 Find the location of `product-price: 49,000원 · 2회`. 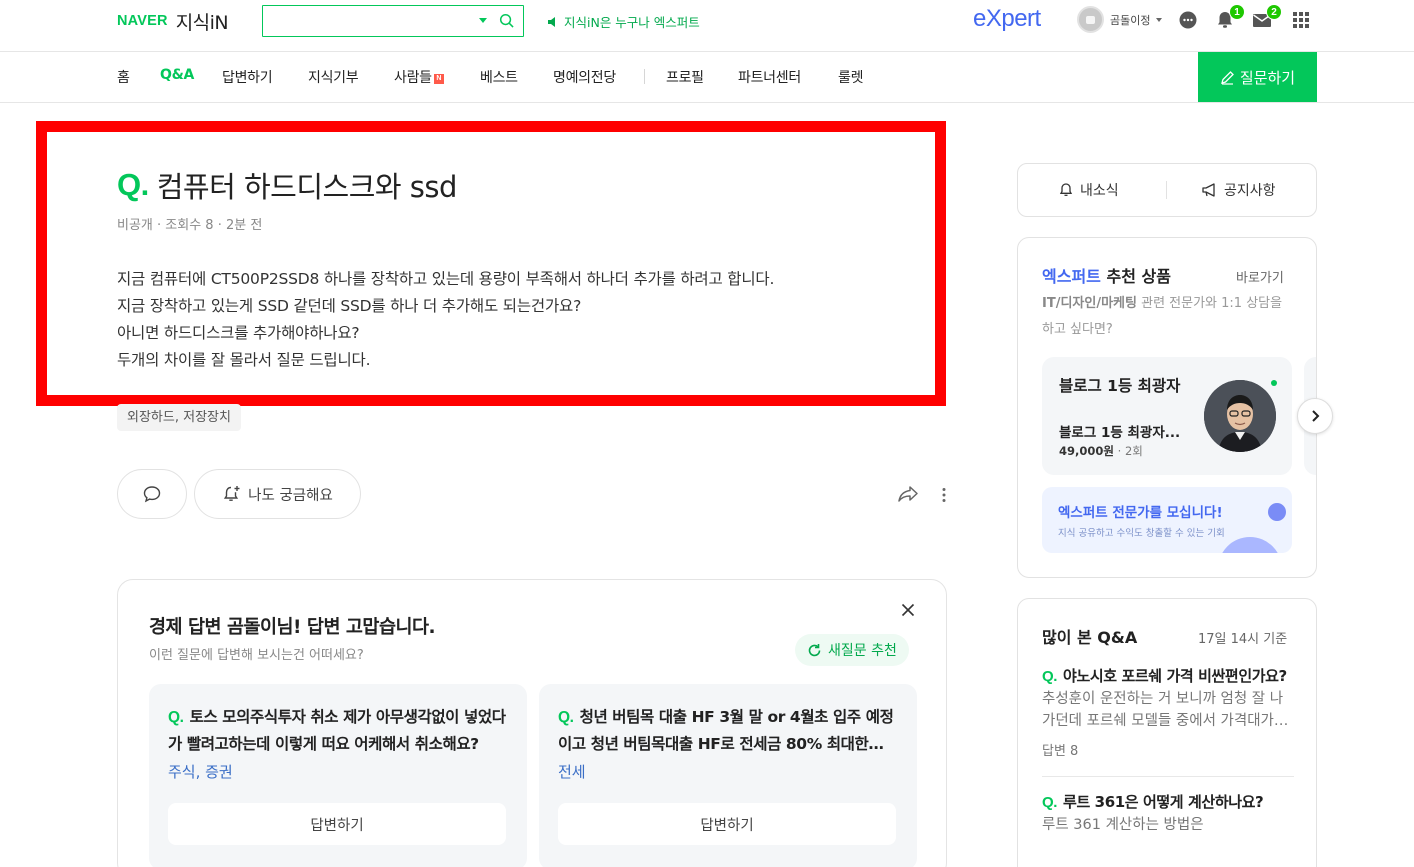

product-price: 49,000원 · 2회 is located at coordinates (1101, 451).